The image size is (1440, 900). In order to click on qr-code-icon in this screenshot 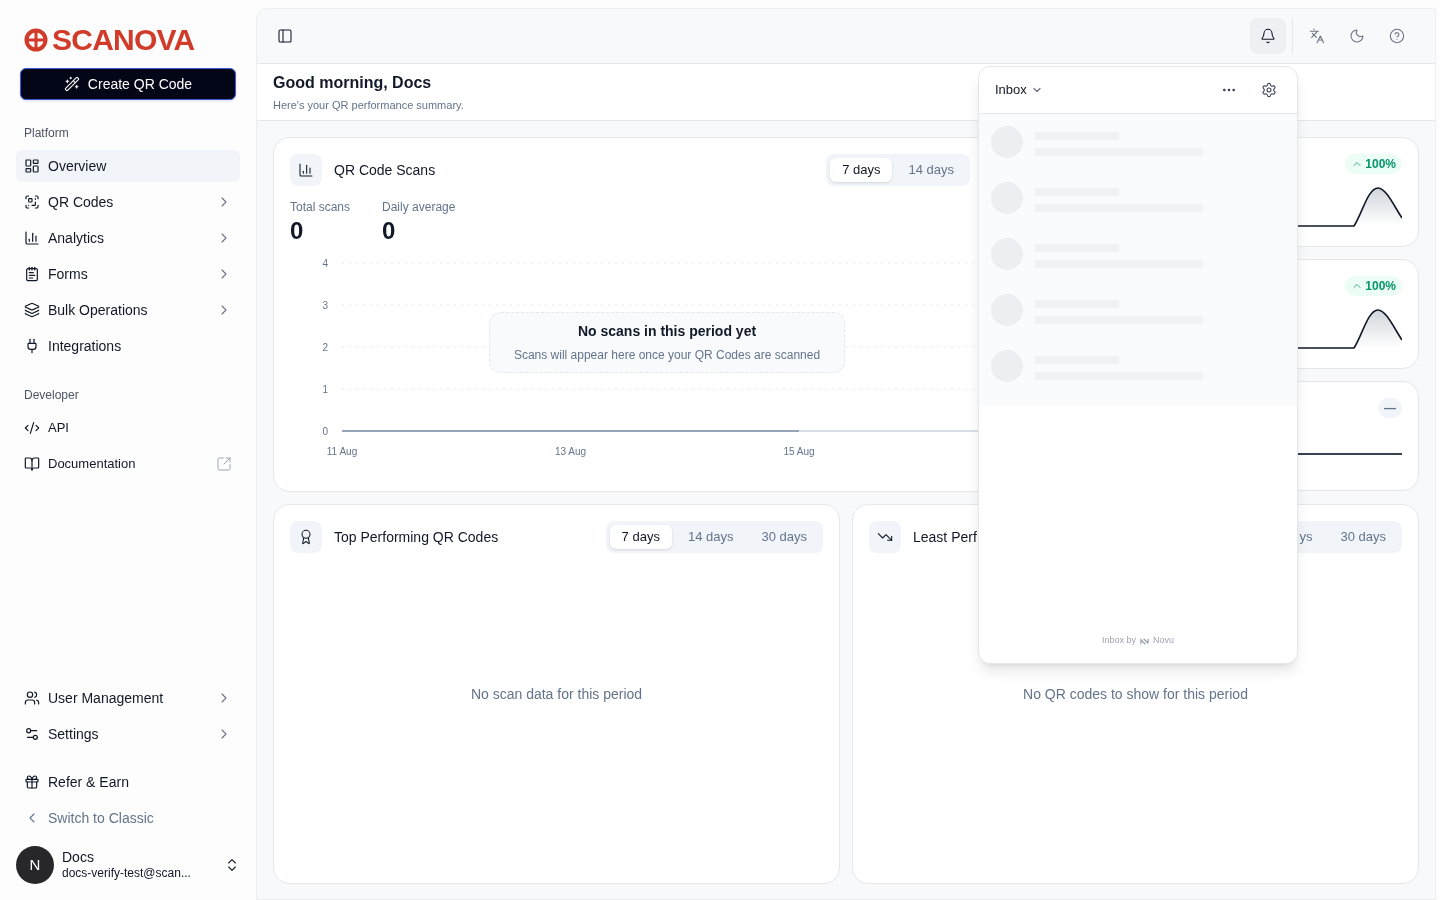, I will do `click(32, 202)`.